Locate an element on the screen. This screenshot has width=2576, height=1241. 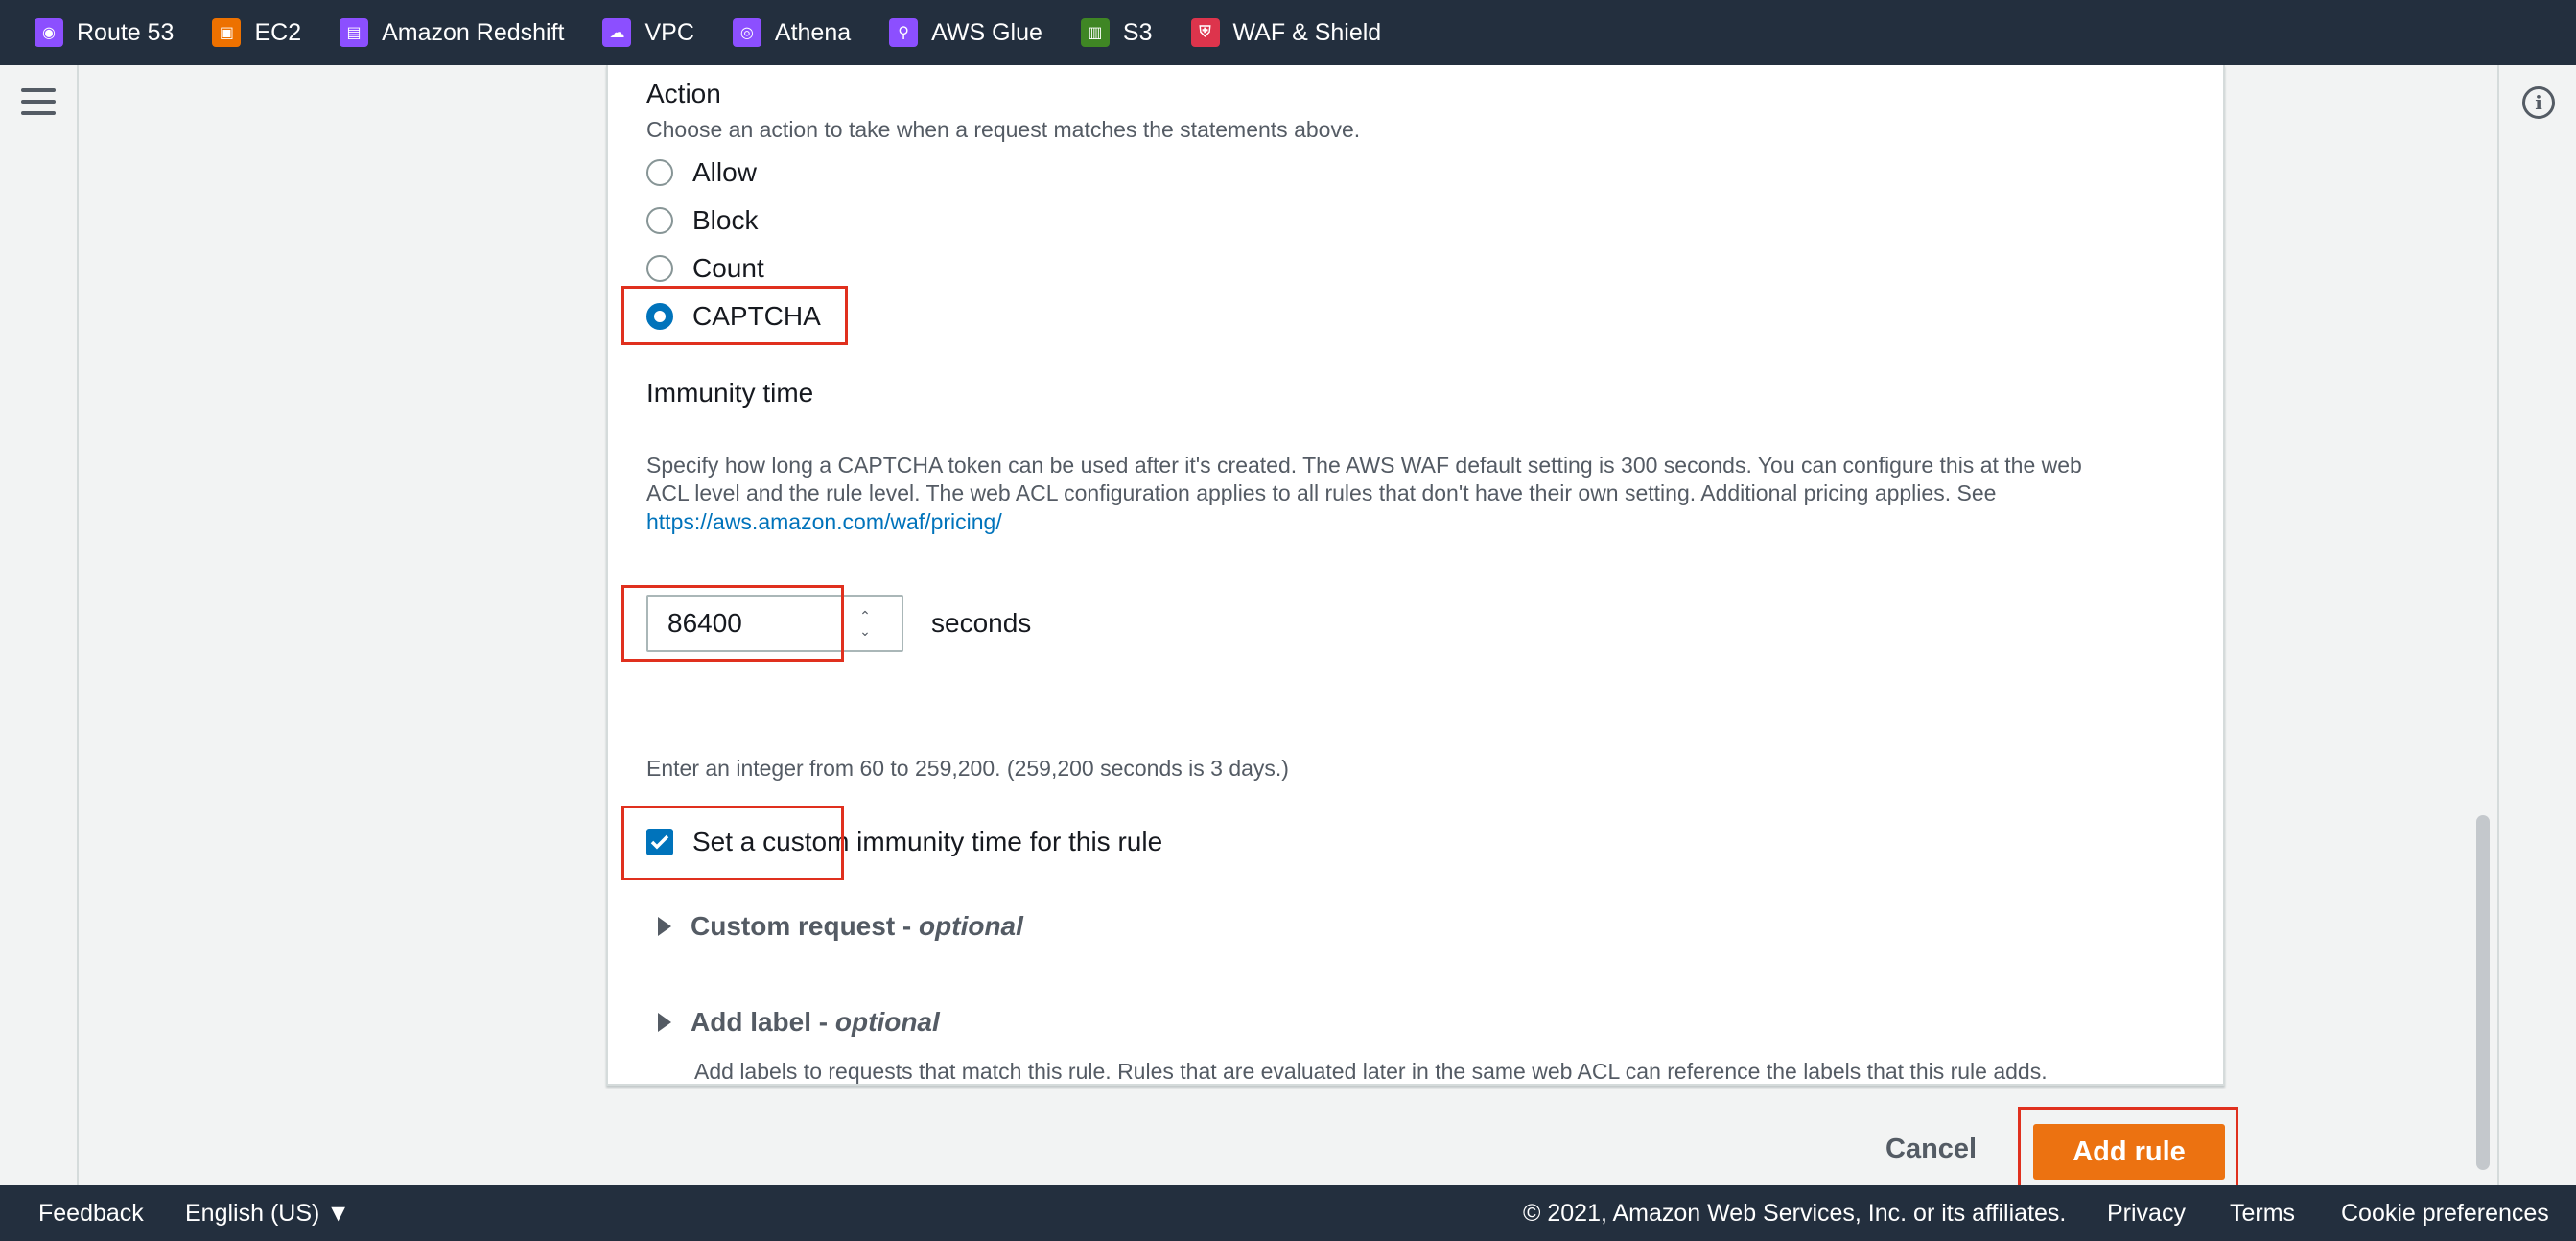
favorite-ec2: ▣ EC2 is located at coordinates (256, 32).